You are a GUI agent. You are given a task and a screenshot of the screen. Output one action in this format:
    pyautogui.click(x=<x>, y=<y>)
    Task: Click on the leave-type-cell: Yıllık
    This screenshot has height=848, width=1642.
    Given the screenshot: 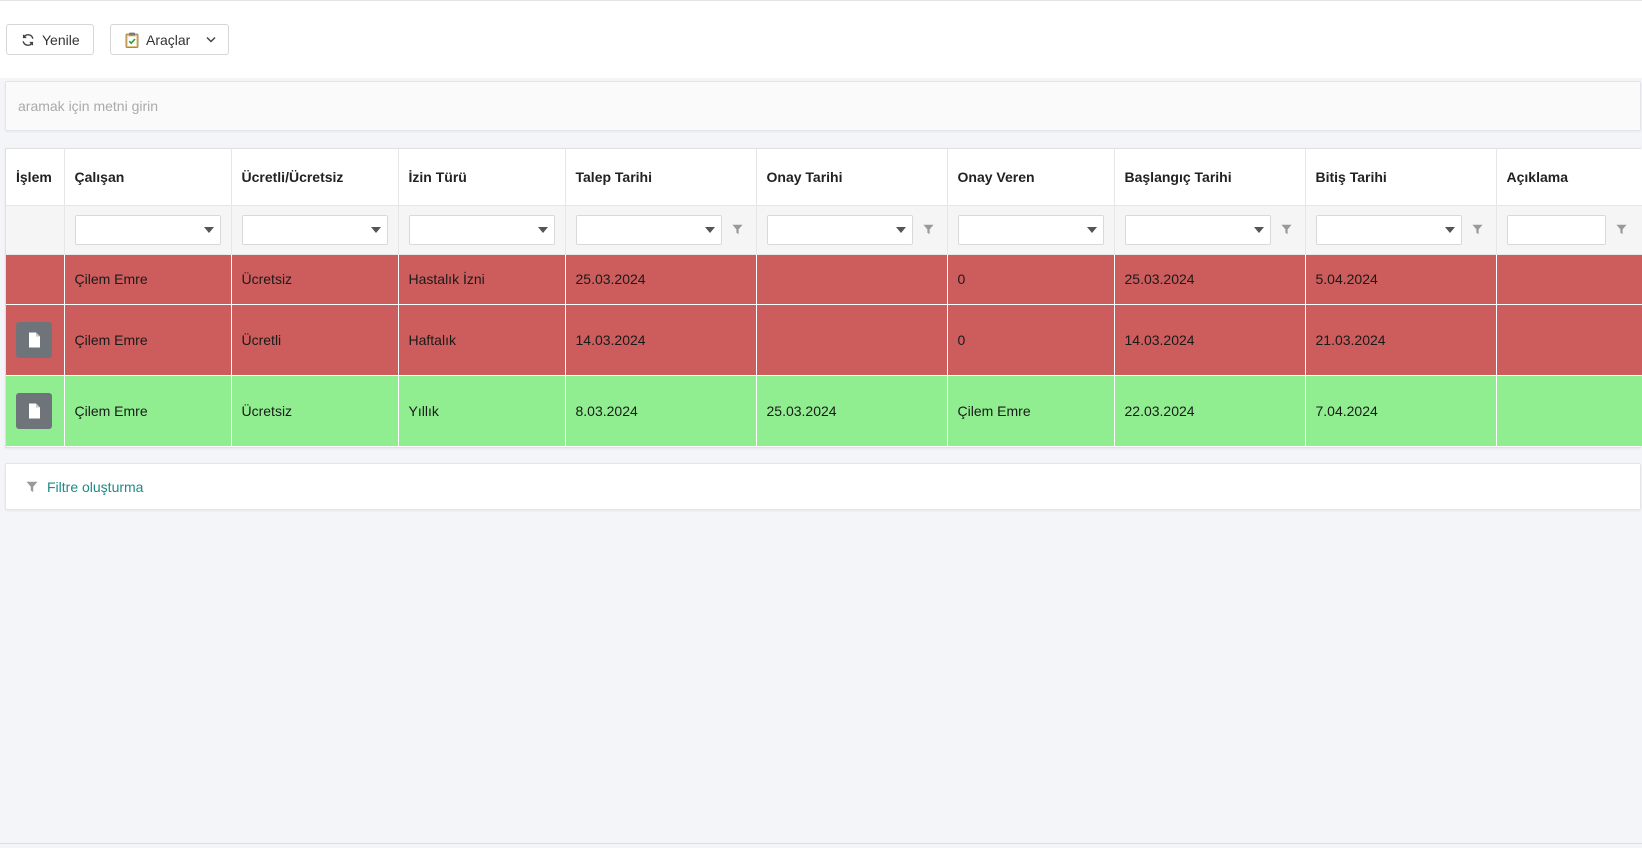 What is the action you would take?
    pyautogui.click(x=482, y=411)
    